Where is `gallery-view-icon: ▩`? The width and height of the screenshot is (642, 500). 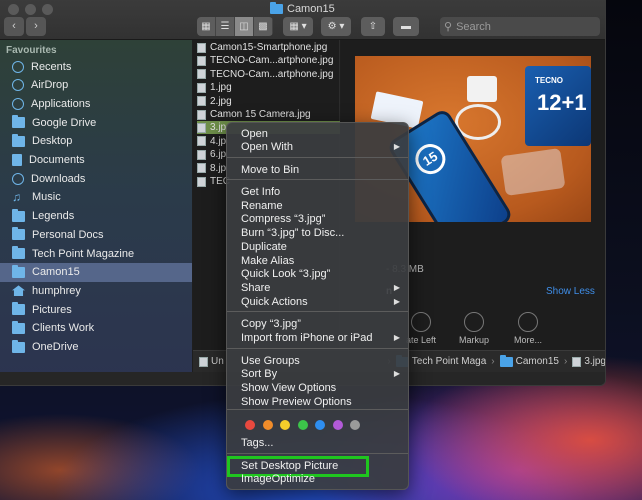
gallery-view-icon: ▩ is located at coordinates (263, 26).